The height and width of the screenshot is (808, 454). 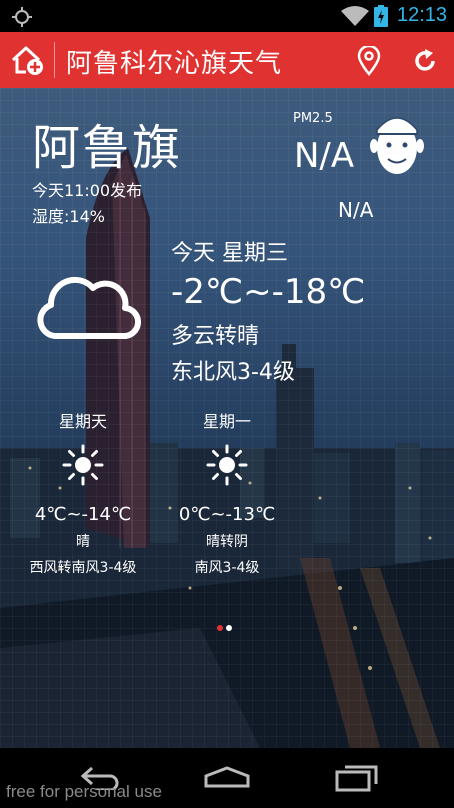 I want to click on forecast-wind: 西风转南风3-4级, so click(x=83, y=568).